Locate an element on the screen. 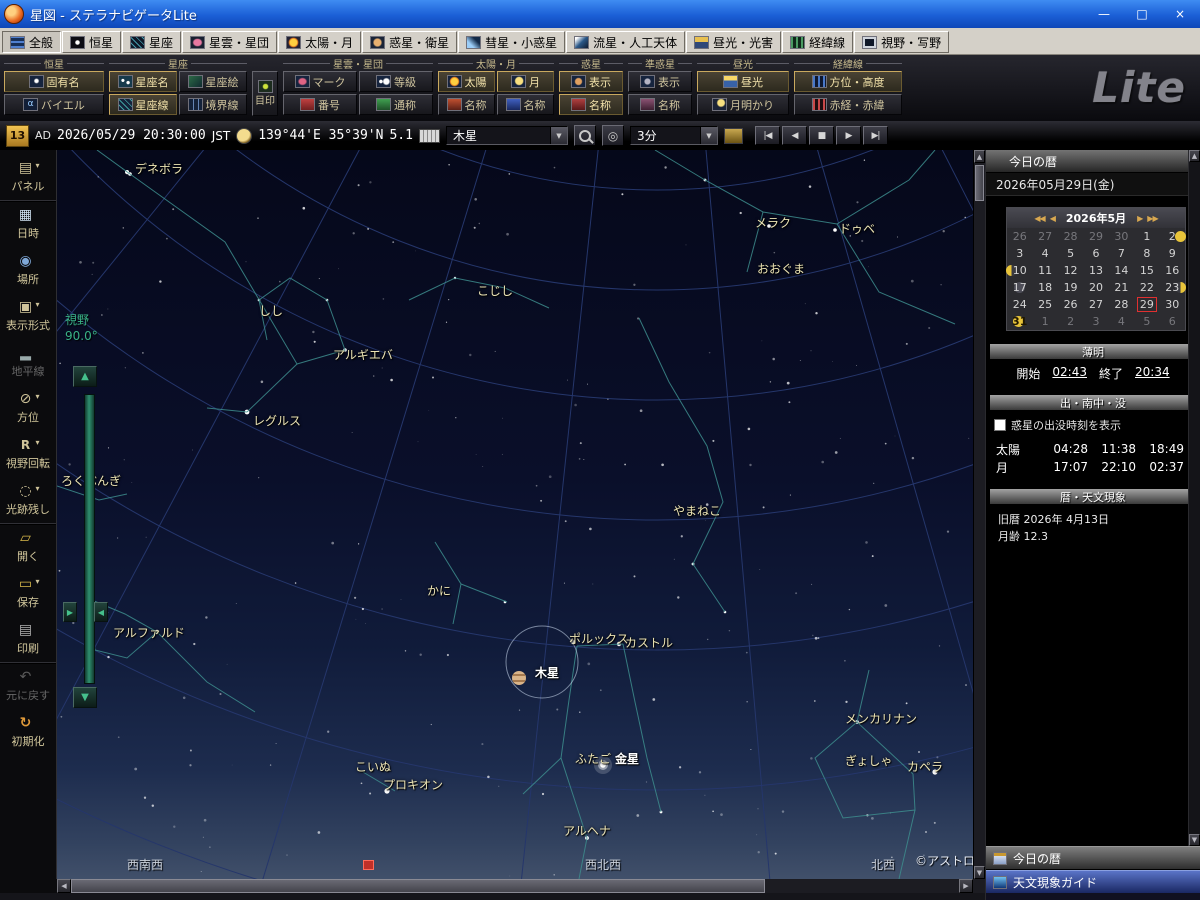 Image resolution: width=1200 pixels, height=900 pixels. calendar-day: 2 is located at coordinates (1173, 236).